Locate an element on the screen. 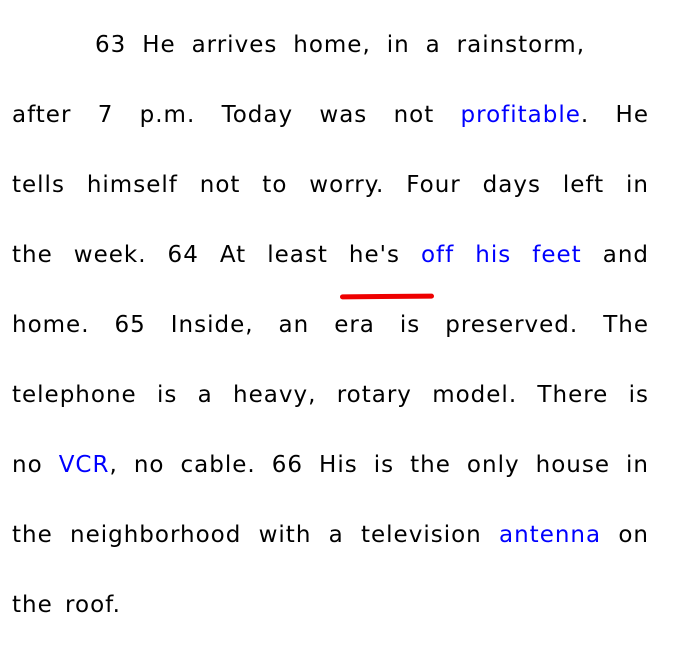 The height and width of the screenshot is (649, 689). text-segment: the roof. is located at coordinates (66, 605).